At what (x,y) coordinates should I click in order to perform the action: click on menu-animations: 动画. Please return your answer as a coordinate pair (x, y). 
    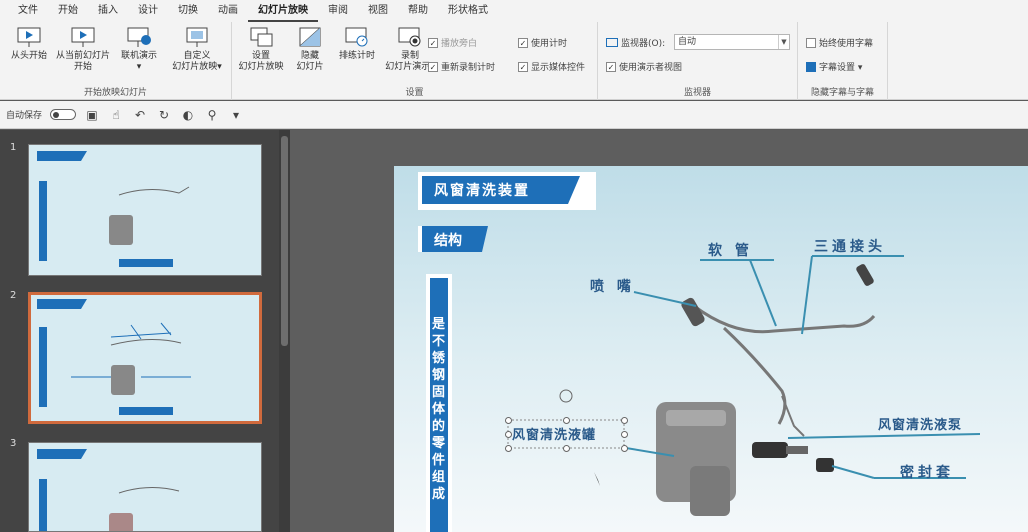
    Looking at the image, I should click on (228, 11).